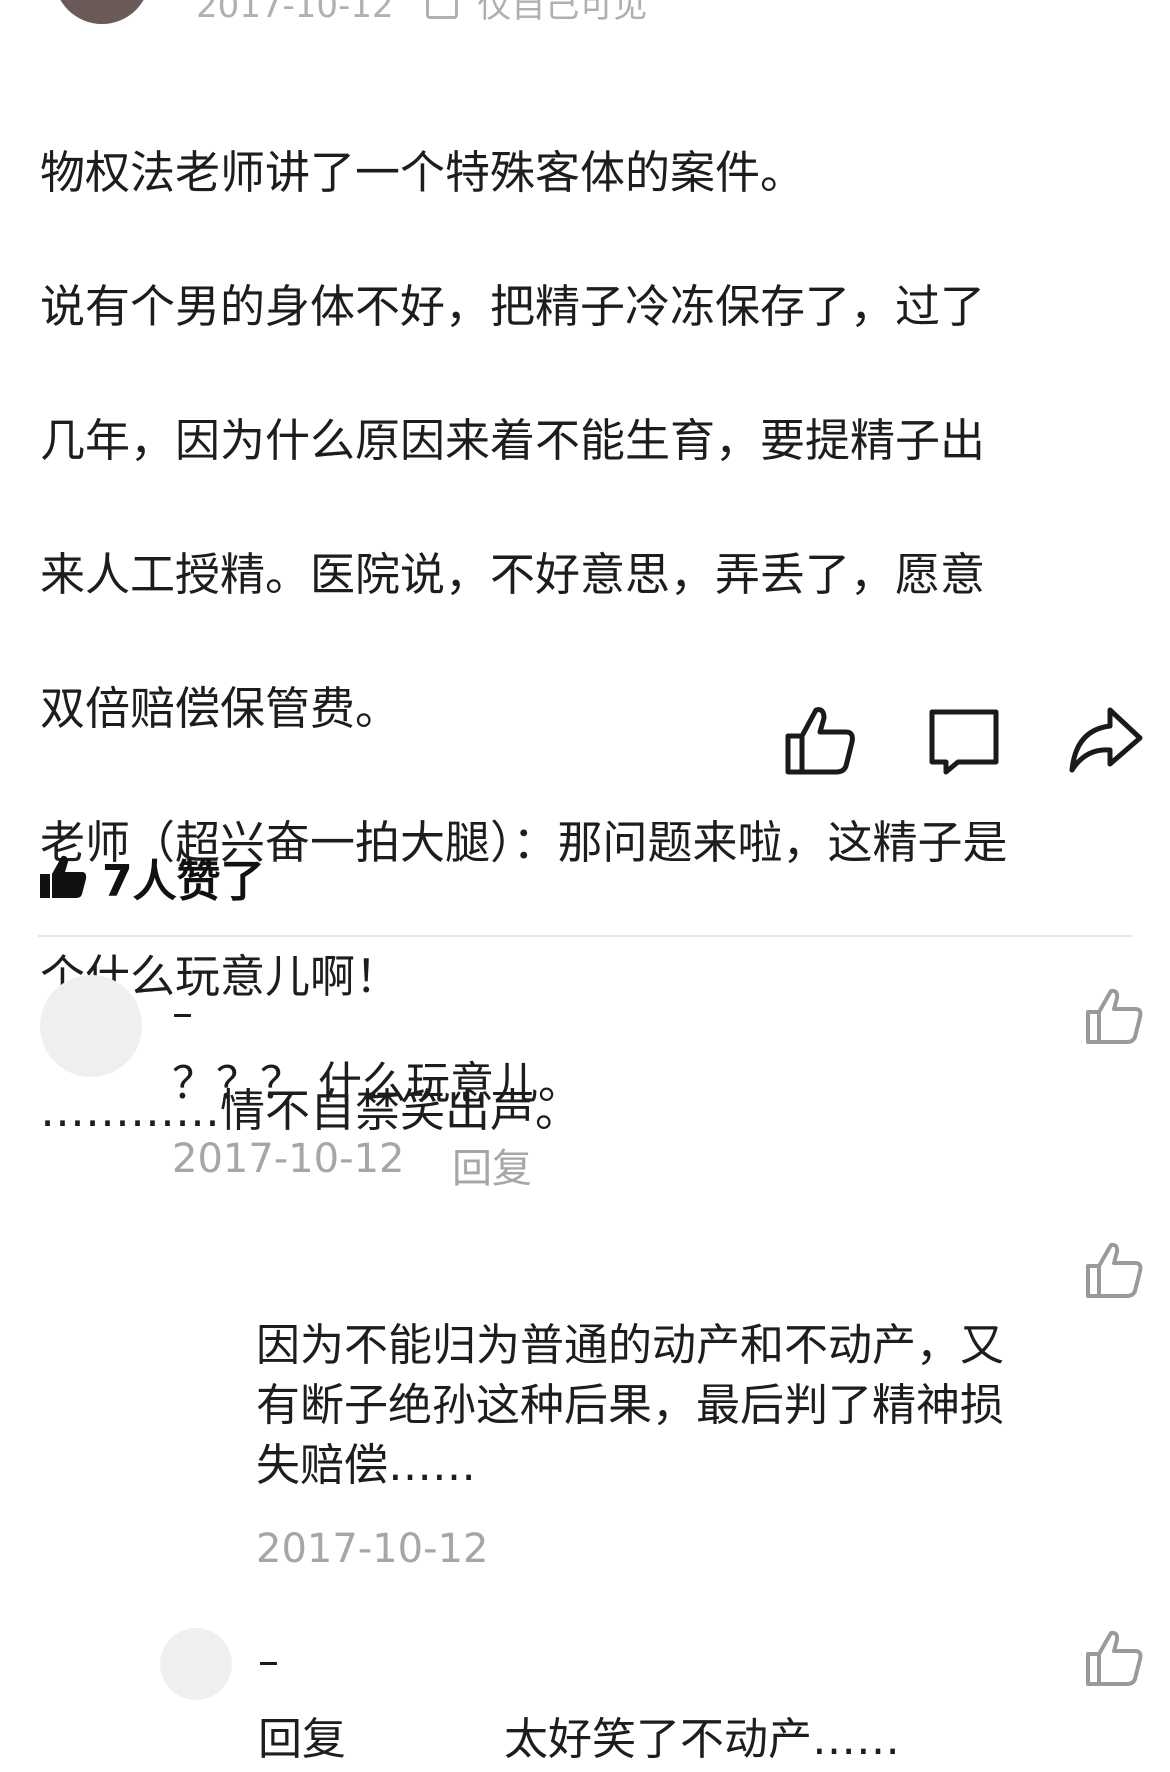 This screenshot has height=1772, width=1170. I want to click on post-action-bar, so click(970, 740).